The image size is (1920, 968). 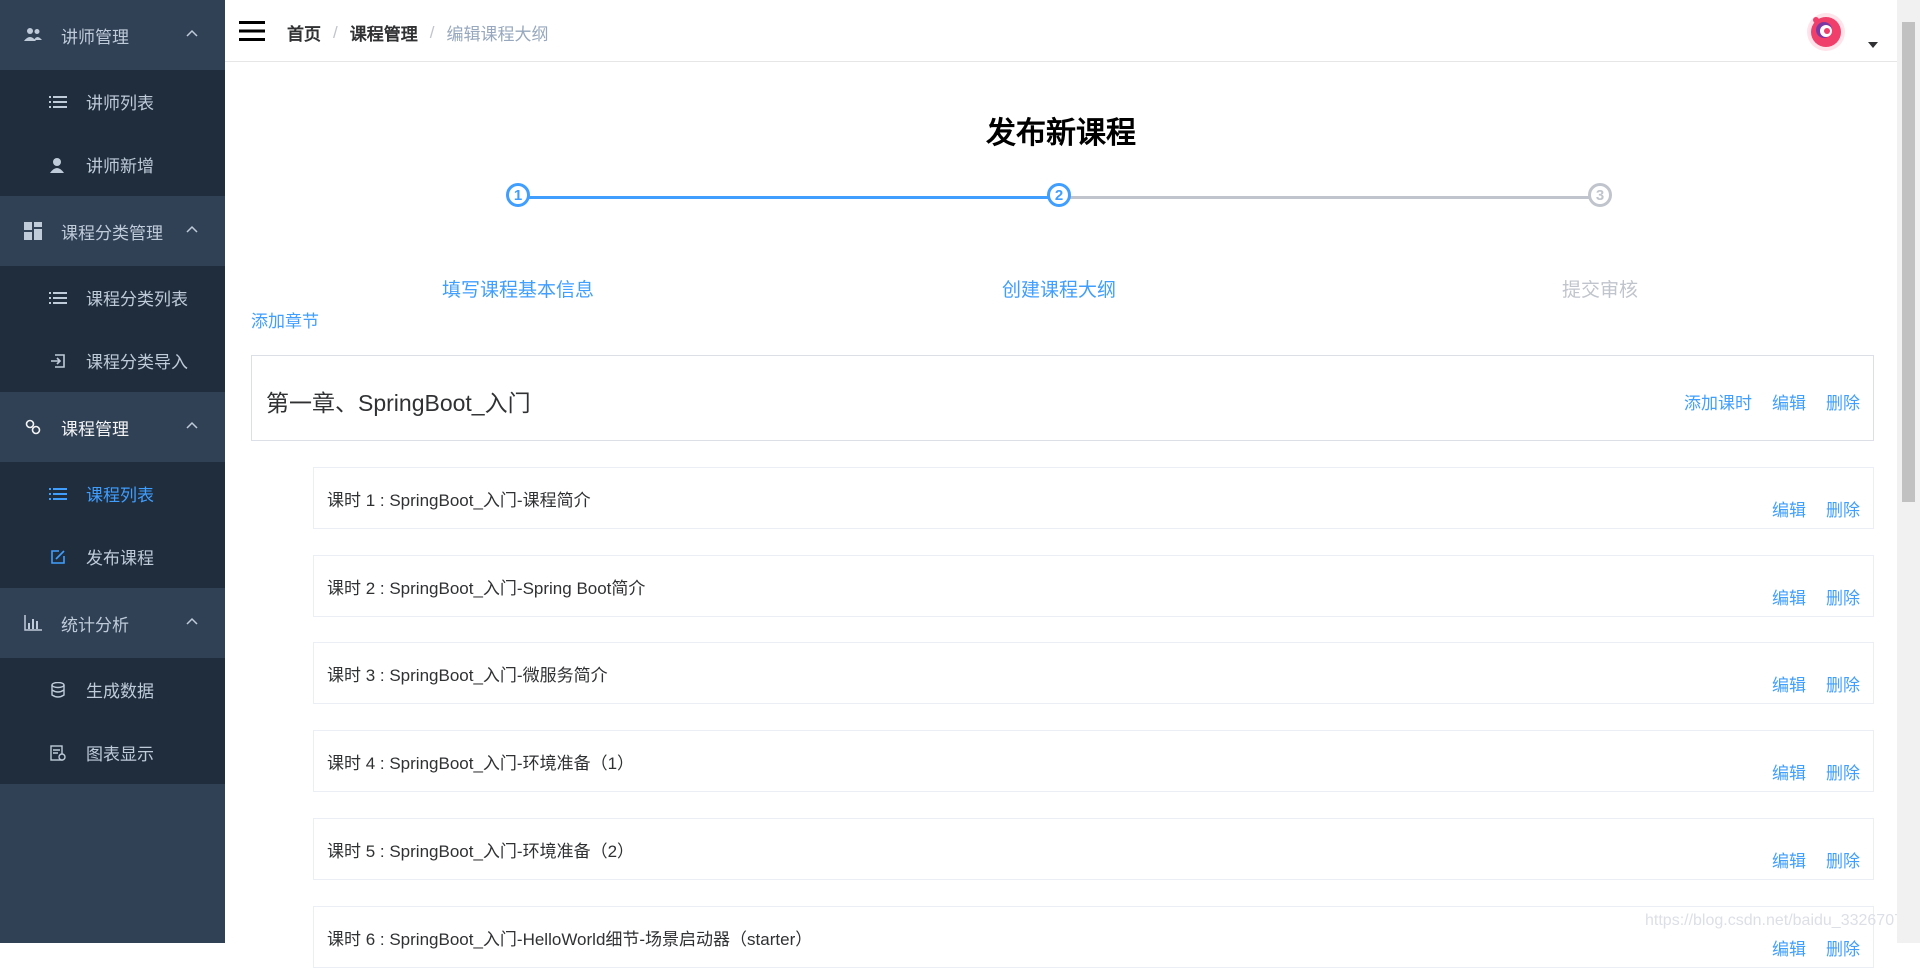 I want to click on chapter-title: 第一章、SpringBoot_入门, so click(x=398, y=403).